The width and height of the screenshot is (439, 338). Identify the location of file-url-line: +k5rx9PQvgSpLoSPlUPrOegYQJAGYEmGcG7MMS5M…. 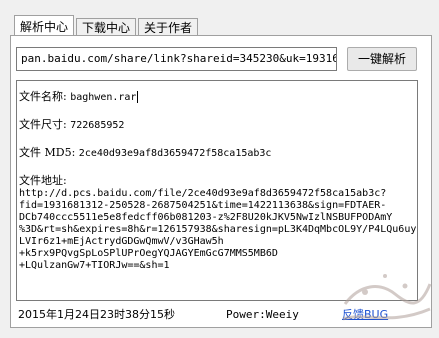
(148, 253).